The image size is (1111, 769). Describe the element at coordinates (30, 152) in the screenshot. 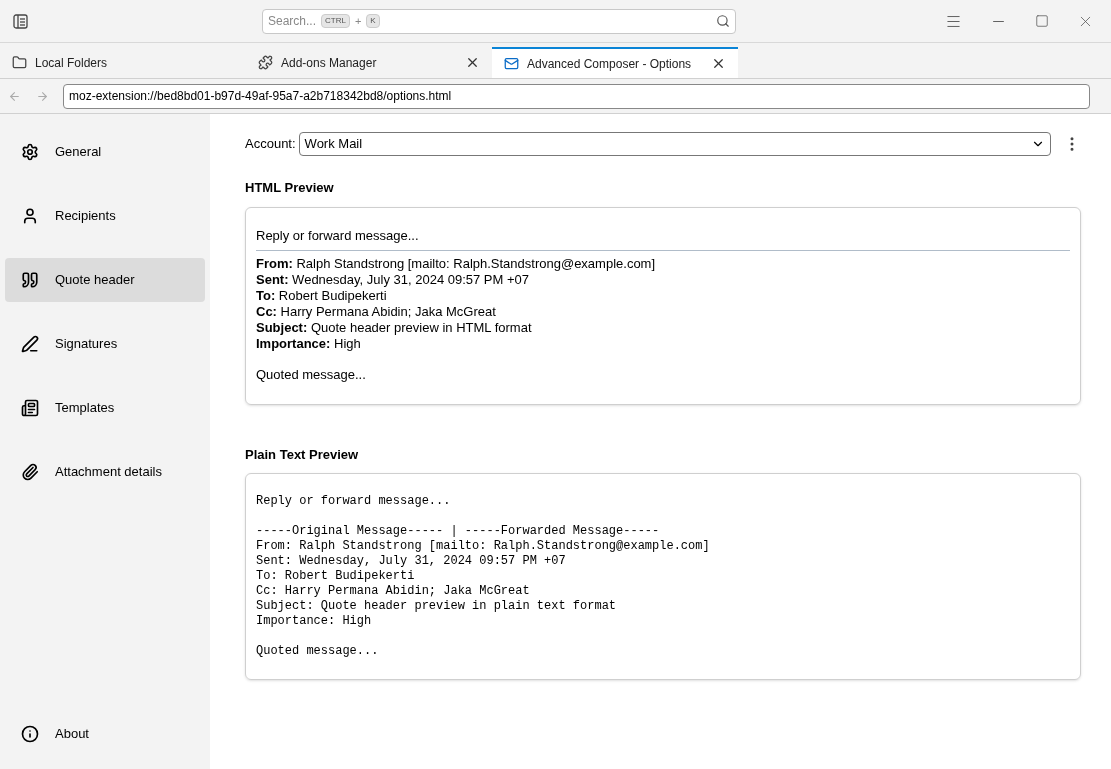

I see `gear-icon` at that location.